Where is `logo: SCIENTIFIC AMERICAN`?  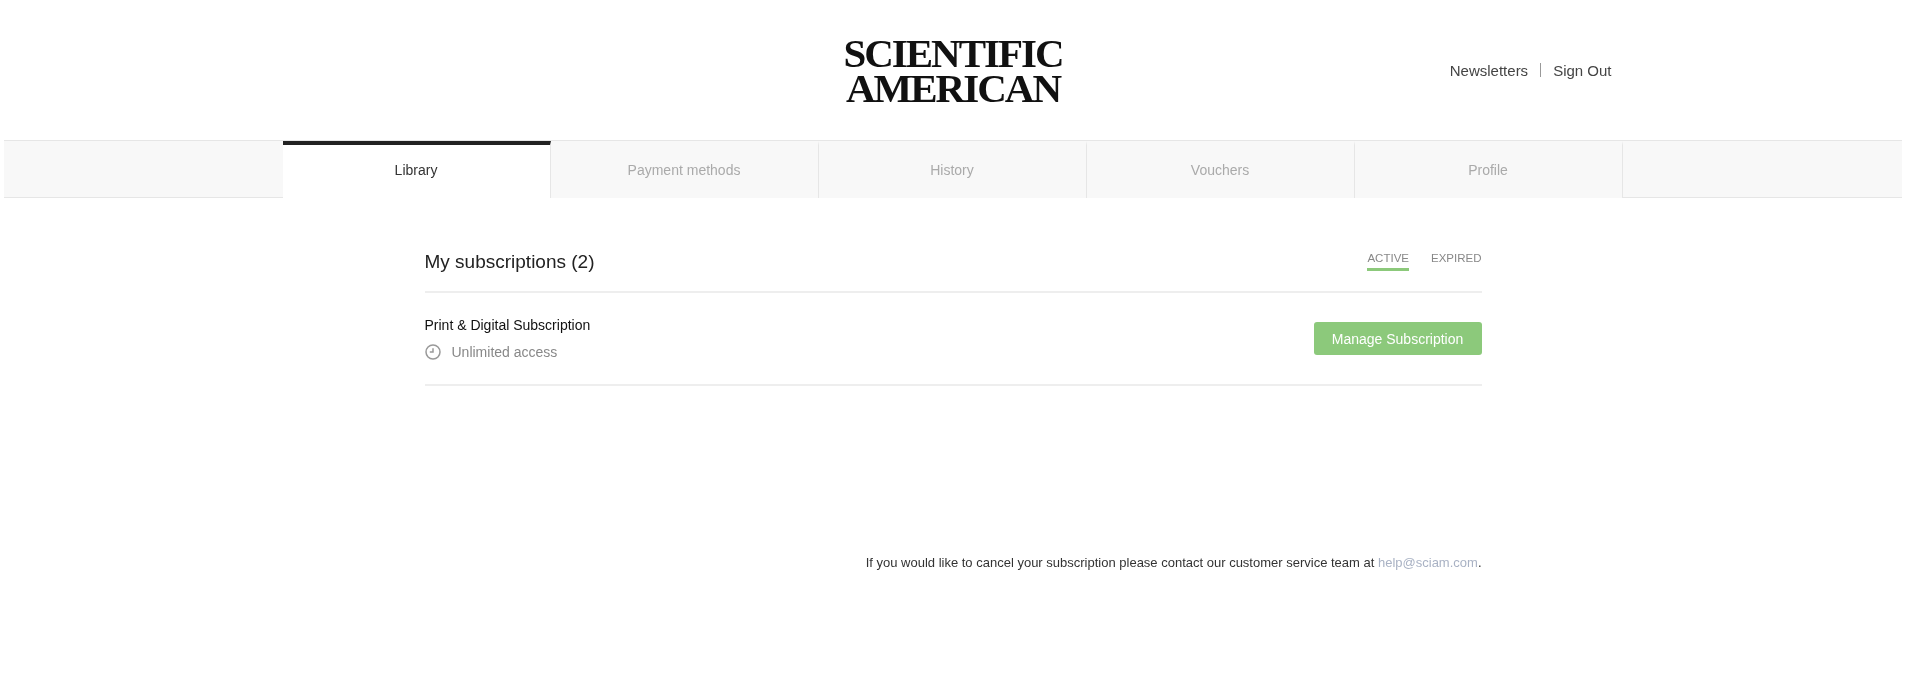
logo: SCIENTIFIC AMERICAN is located at coordinates (953, 70).